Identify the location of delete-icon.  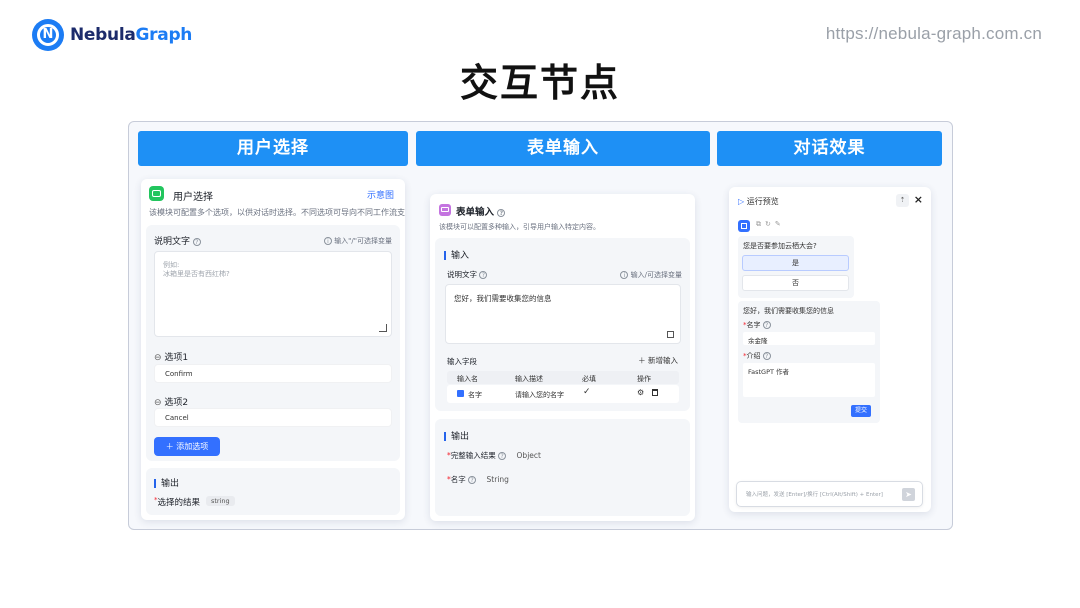
(655, 392).